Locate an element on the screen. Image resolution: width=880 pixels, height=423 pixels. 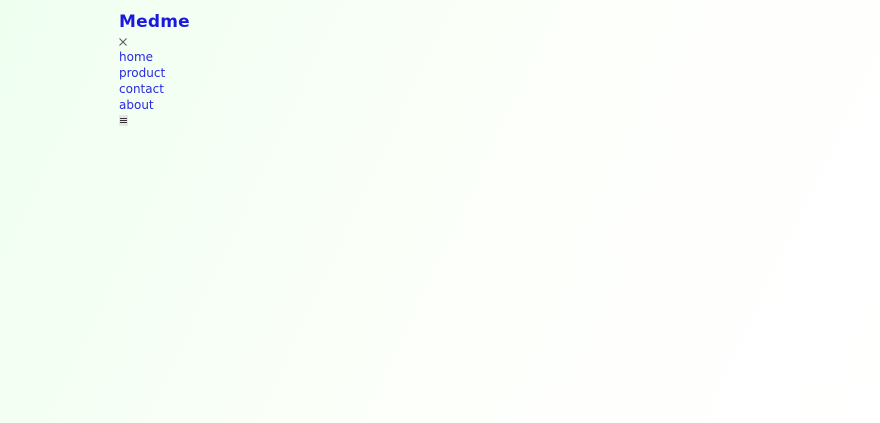
site-header: Medme home product contact about is located at coordinates (219, 68).